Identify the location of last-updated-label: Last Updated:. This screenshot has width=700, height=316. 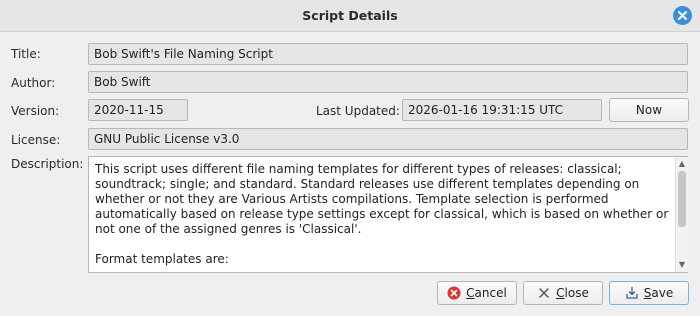
(358, 111).